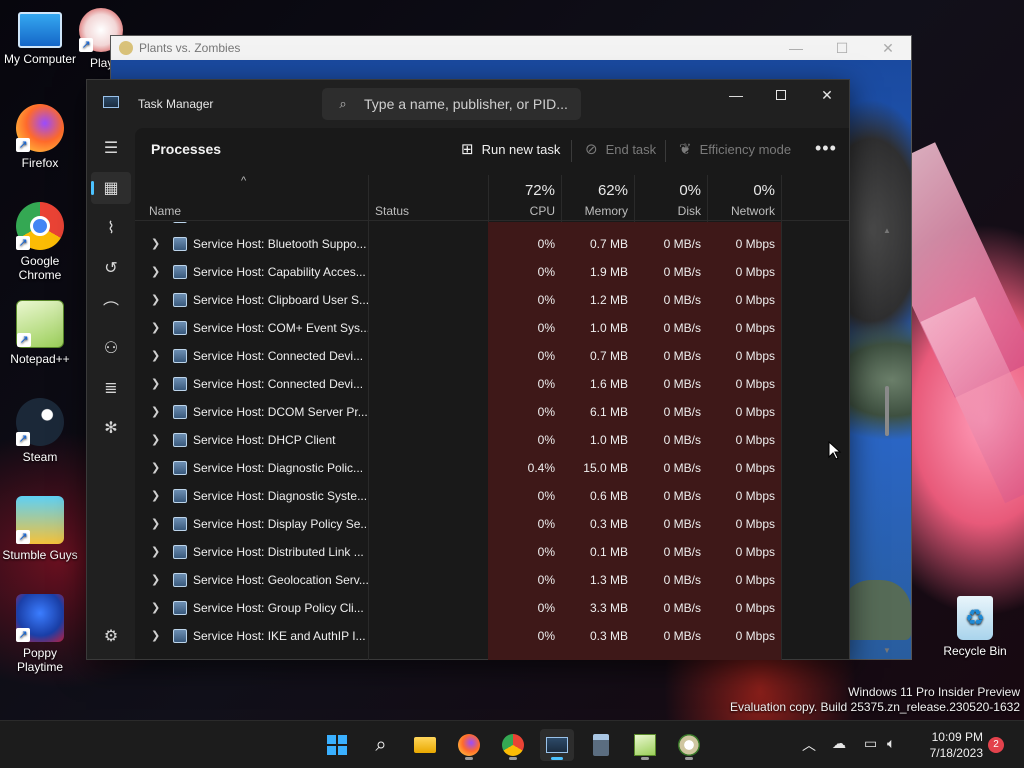 The width and height of the screenshot is (1024, 768). What do you see at coordinates (887, 230) in the screenshot?
I see `scroll-up-arrow-icon: ▲` at bounding box center [887, 230].